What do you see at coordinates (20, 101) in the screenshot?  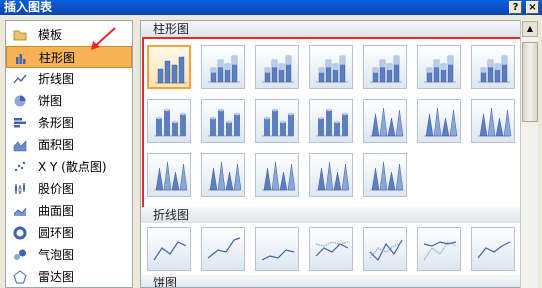 I see `pie-chart-icon` at bounding box center [20, 101].